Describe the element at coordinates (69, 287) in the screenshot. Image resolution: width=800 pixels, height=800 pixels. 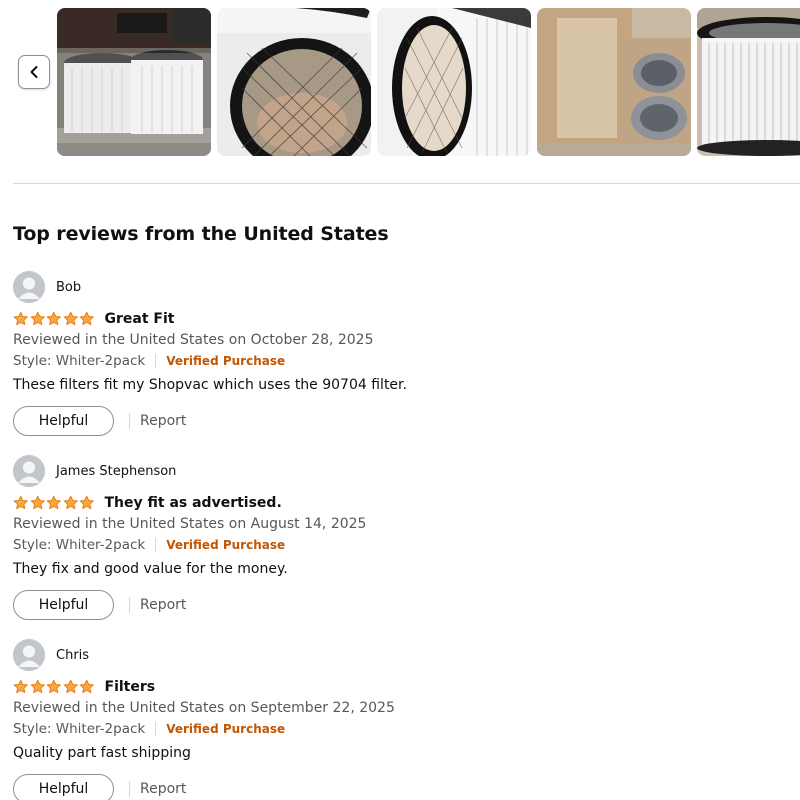
I see `reviewer-name: Bob` at that location.